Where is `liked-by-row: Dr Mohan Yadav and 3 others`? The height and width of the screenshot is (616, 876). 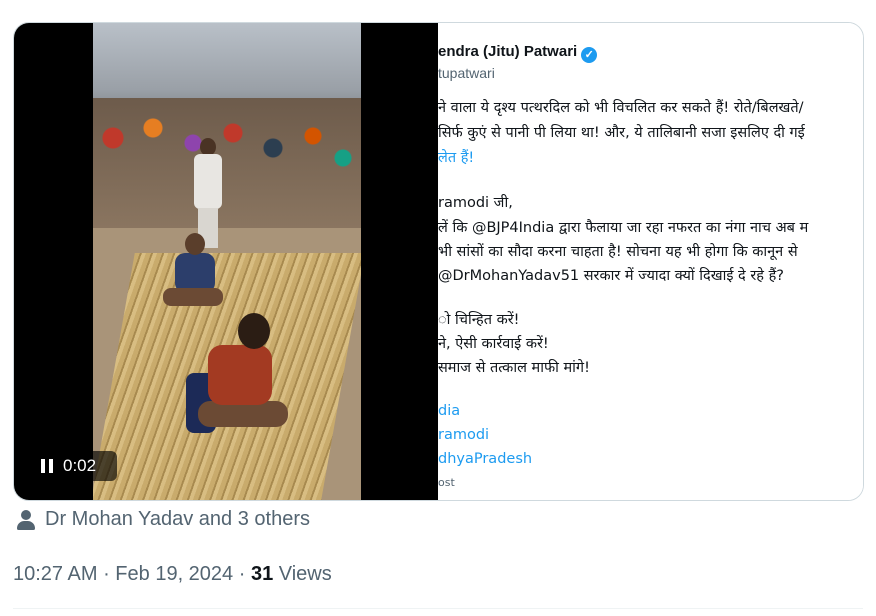
liked-by-row: Dr Mohan Yadav and 3 others is located at coordinates (163, 519).